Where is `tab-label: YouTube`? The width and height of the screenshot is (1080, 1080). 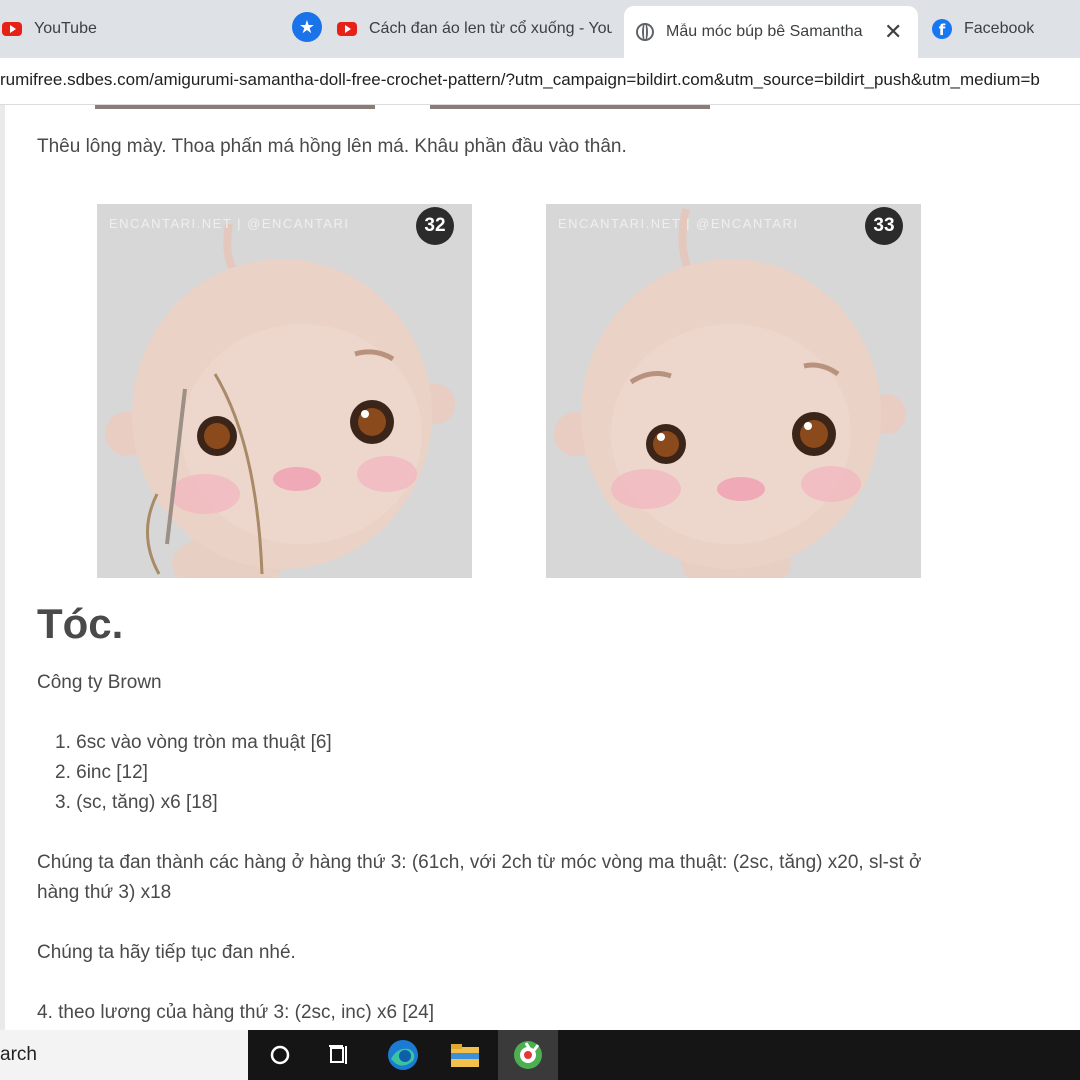
tab-label: YouTube is located at coordinates (65, 28).